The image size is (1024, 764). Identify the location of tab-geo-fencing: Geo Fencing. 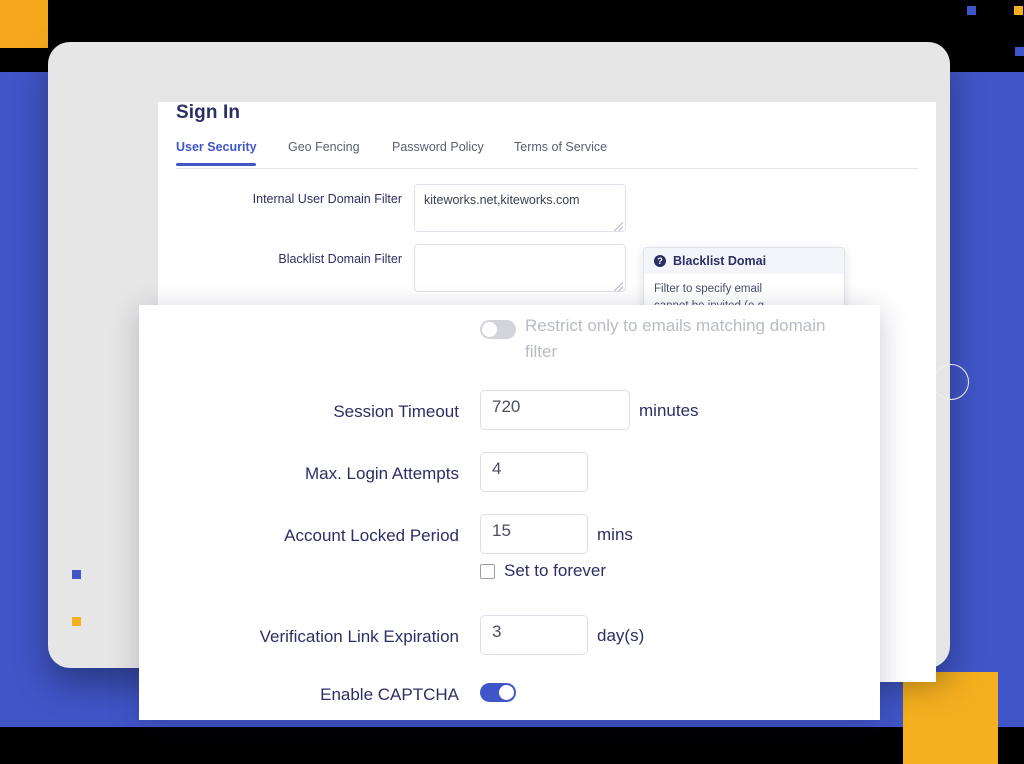
(324, 147).